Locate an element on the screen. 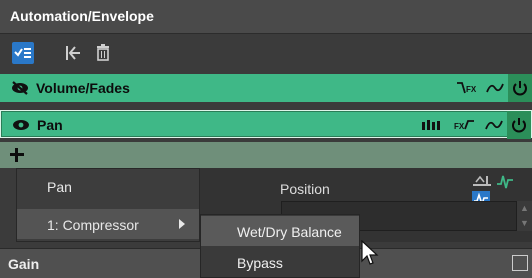  snap-icon is located at coordinates (482, 181).